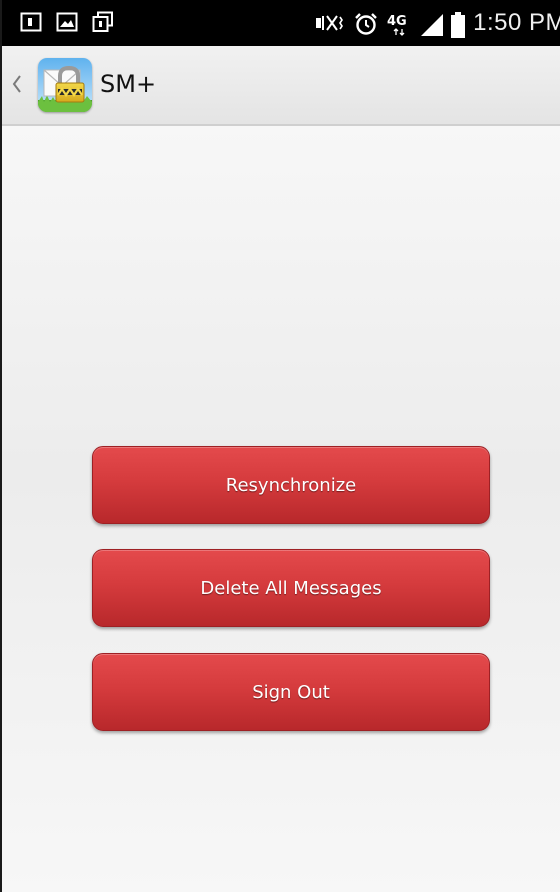 Image resolution: width=560 pixels, height=892 pixels. I want to click on action-bar: SM+, so click(281, 86).